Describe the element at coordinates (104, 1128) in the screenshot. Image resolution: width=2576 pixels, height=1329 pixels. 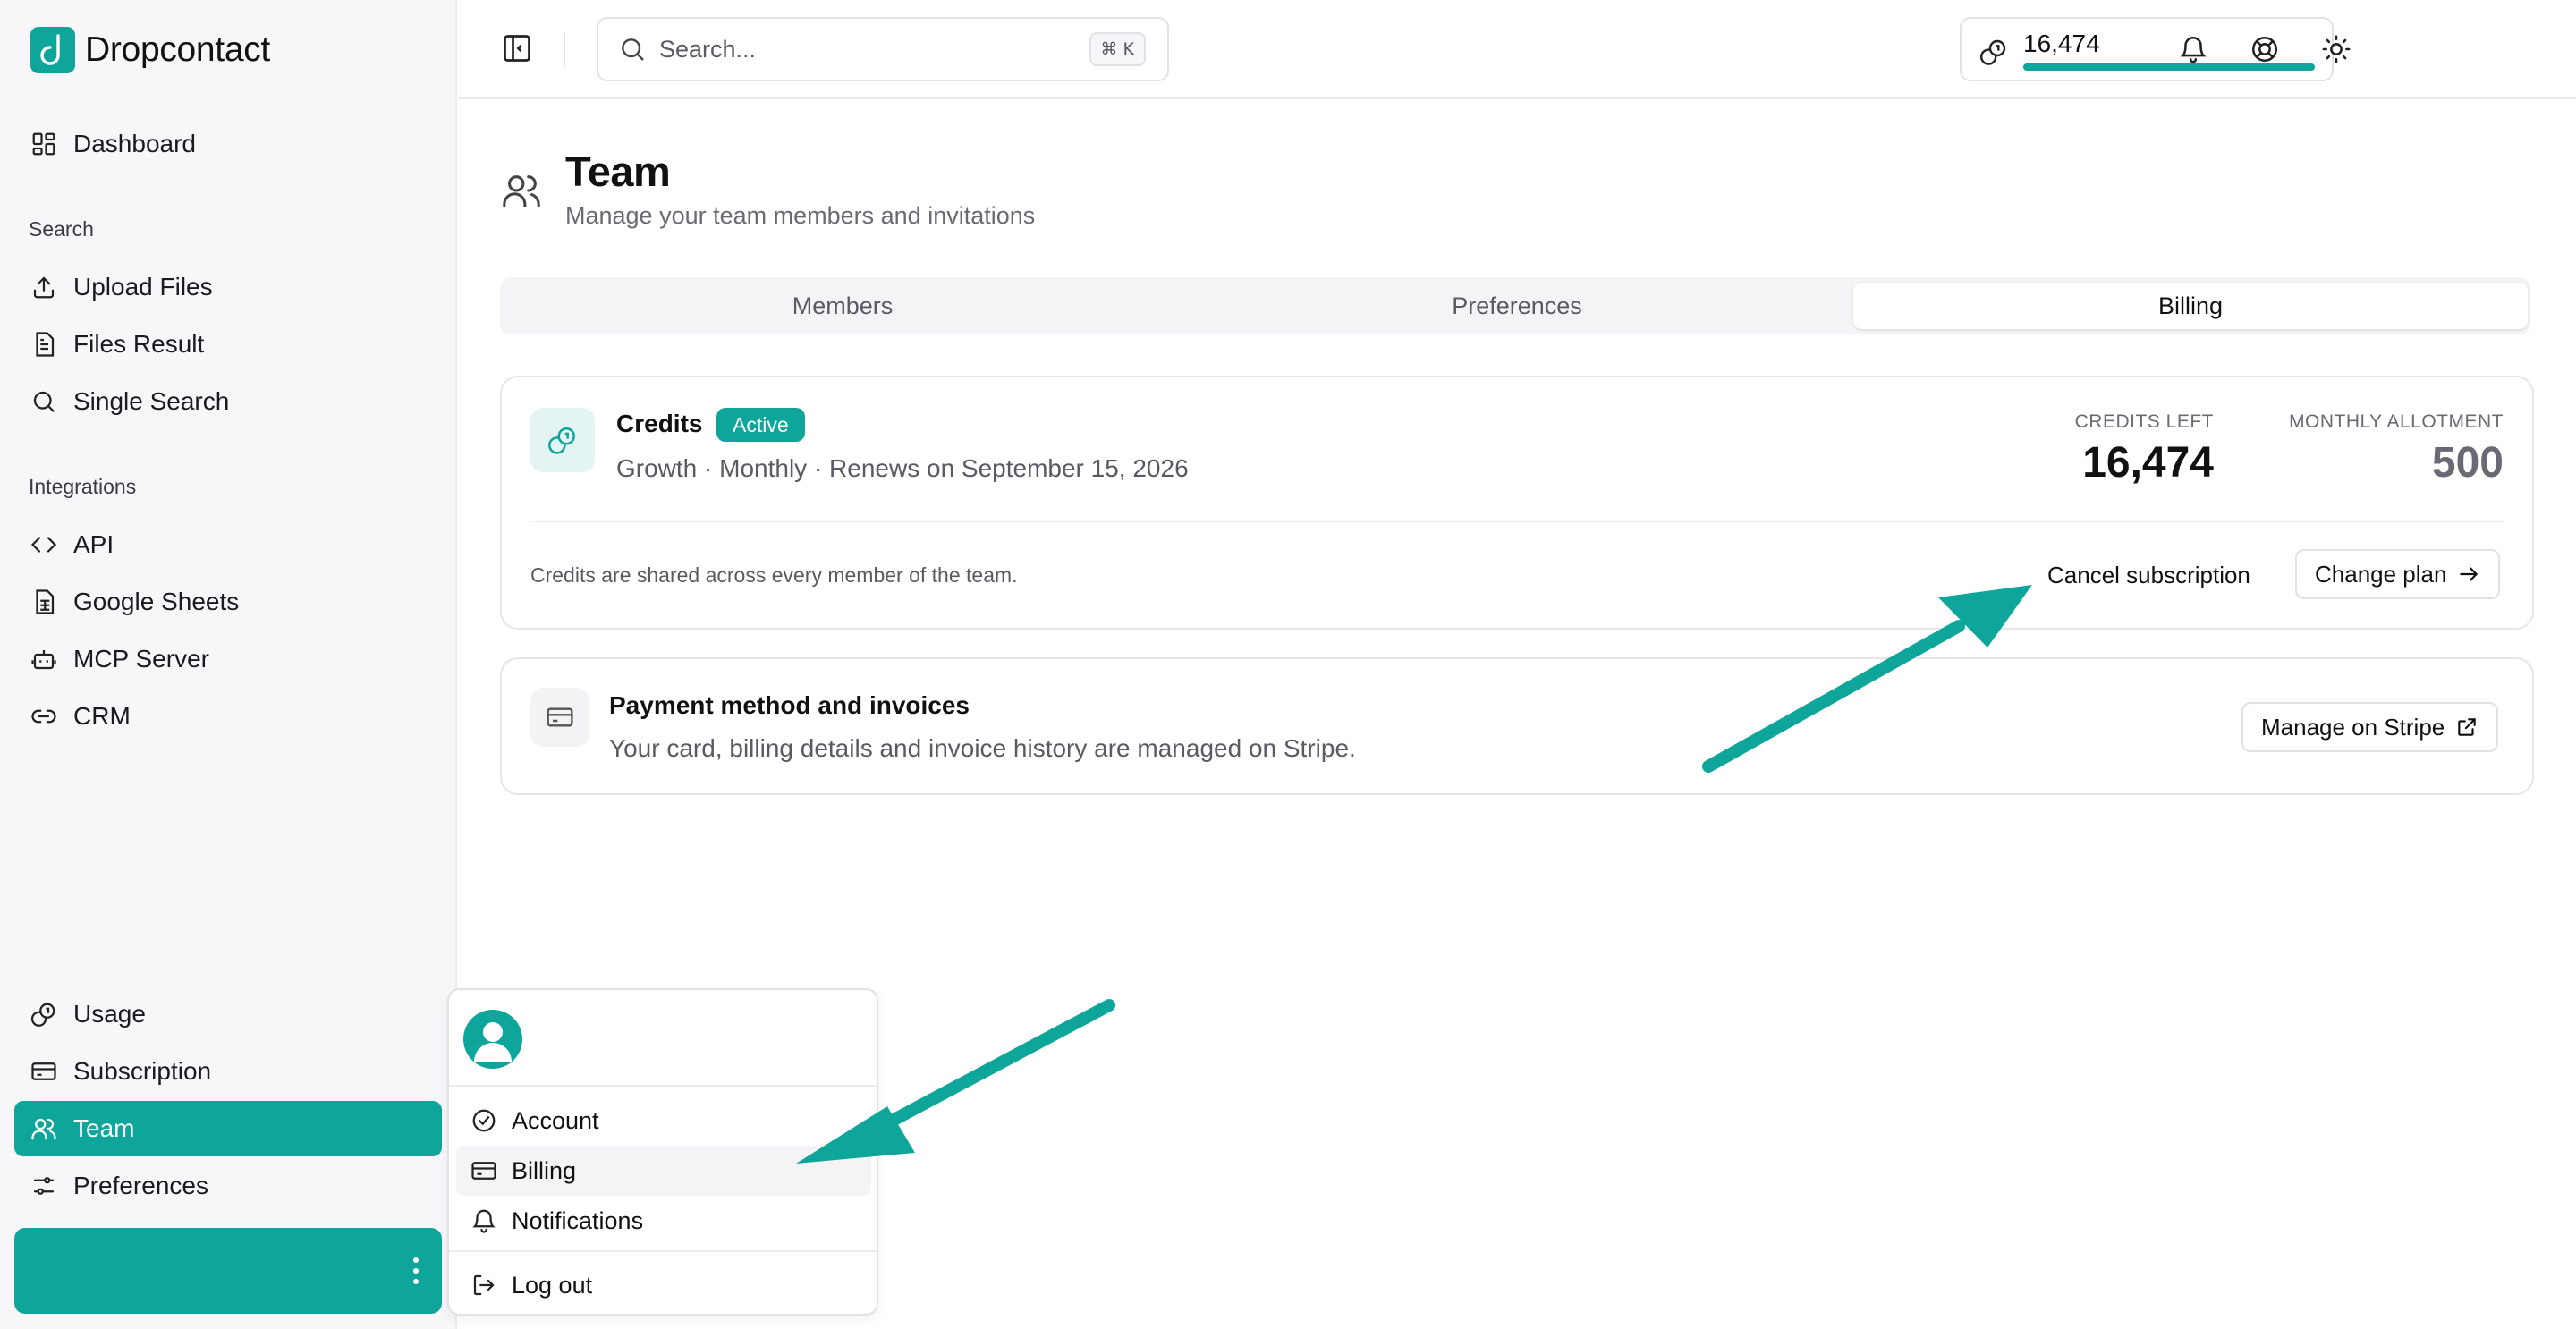
I see `sidebar-item-label: Team` at that location.